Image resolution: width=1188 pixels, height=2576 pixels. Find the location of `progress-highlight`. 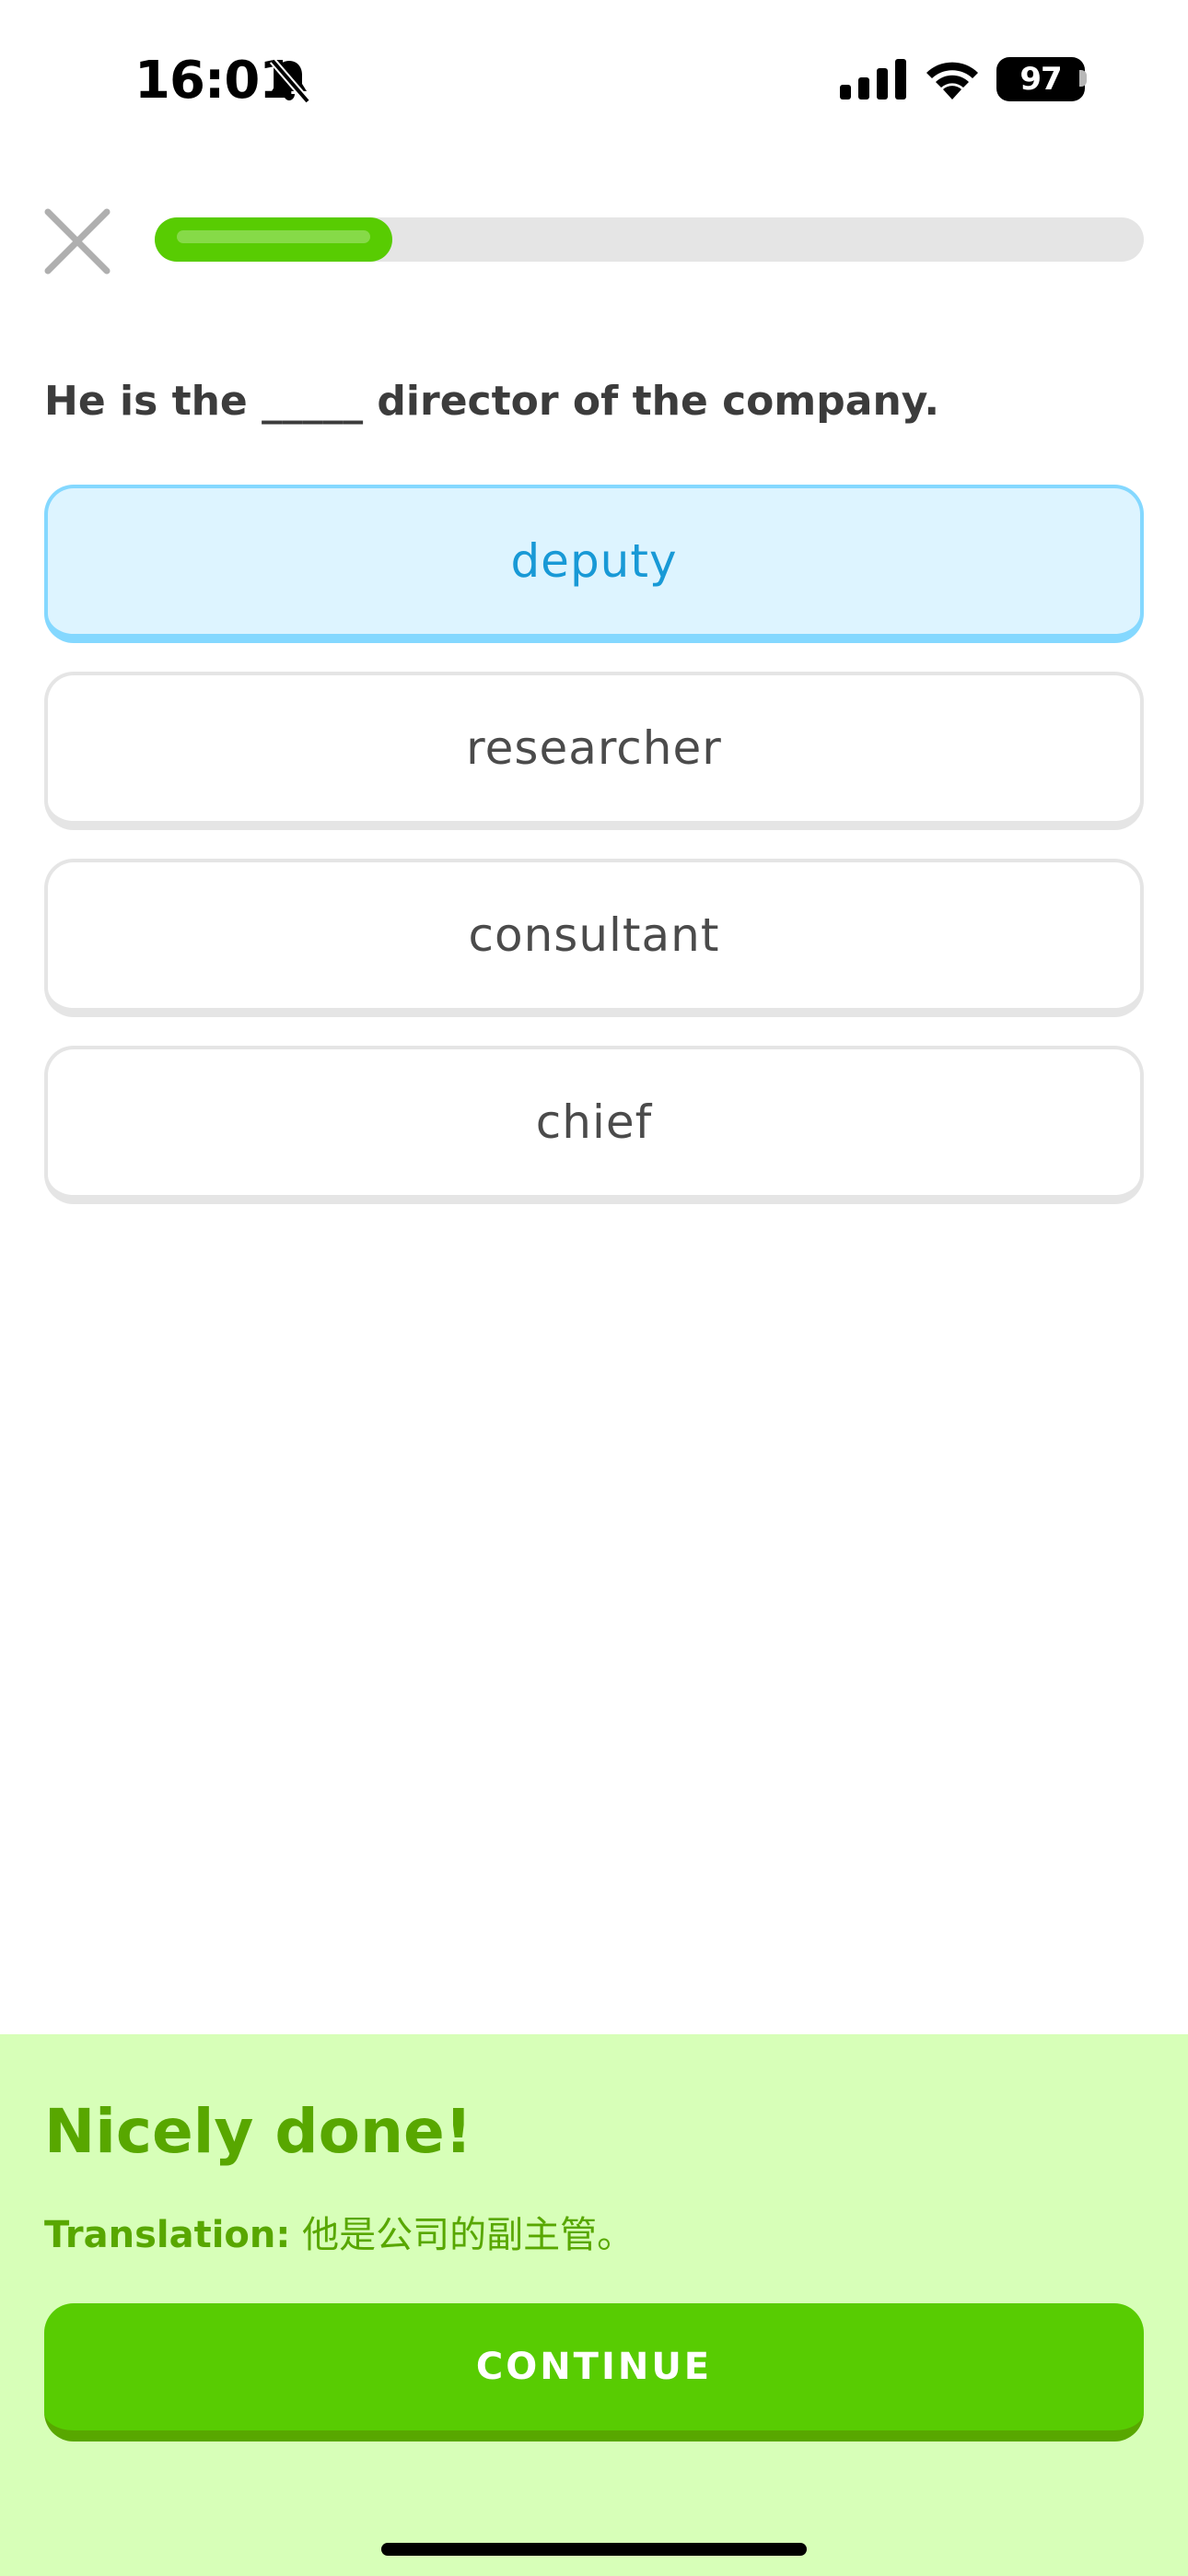

progress-highlight is located at coordinates (273, 236).